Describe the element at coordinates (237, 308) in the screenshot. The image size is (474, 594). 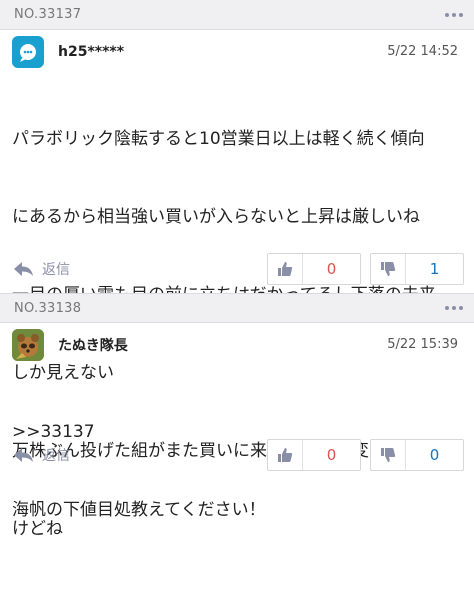
I see `comment-header: NO.33138` at that location.